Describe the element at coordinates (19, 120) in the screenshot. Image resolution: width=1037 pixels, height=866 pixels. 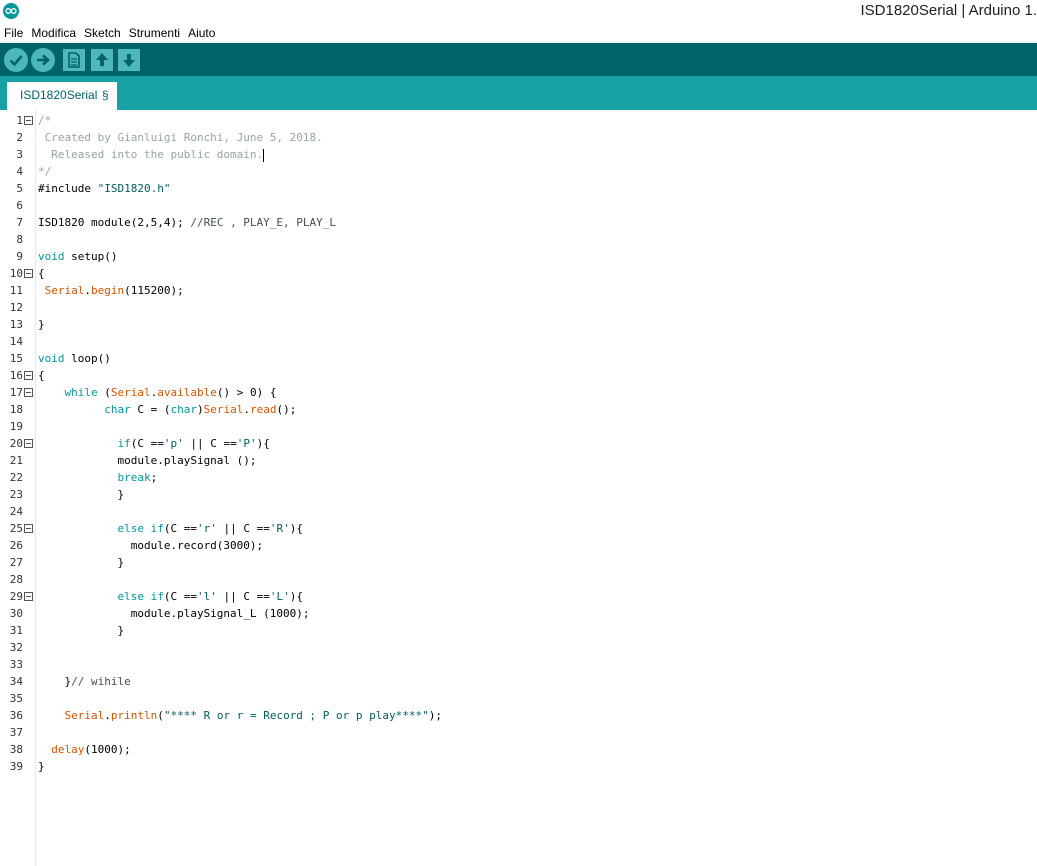
I see `line-number: 1` at that location.